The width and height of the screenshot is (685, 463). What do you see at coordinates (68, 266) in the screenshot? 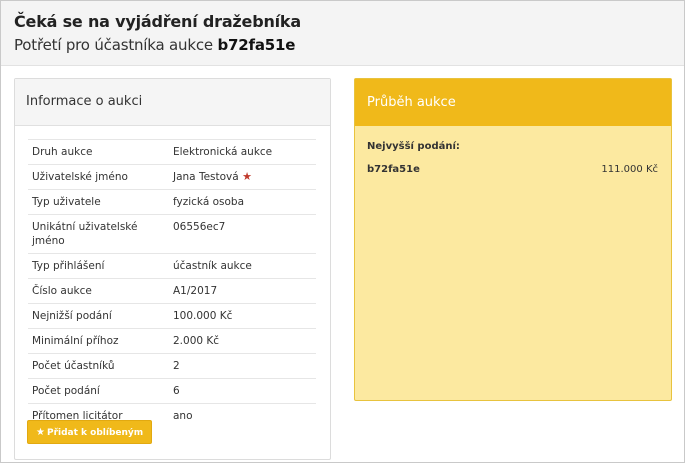
I see `row-label: Typ přihlášení` at bounding box center [68, 266].